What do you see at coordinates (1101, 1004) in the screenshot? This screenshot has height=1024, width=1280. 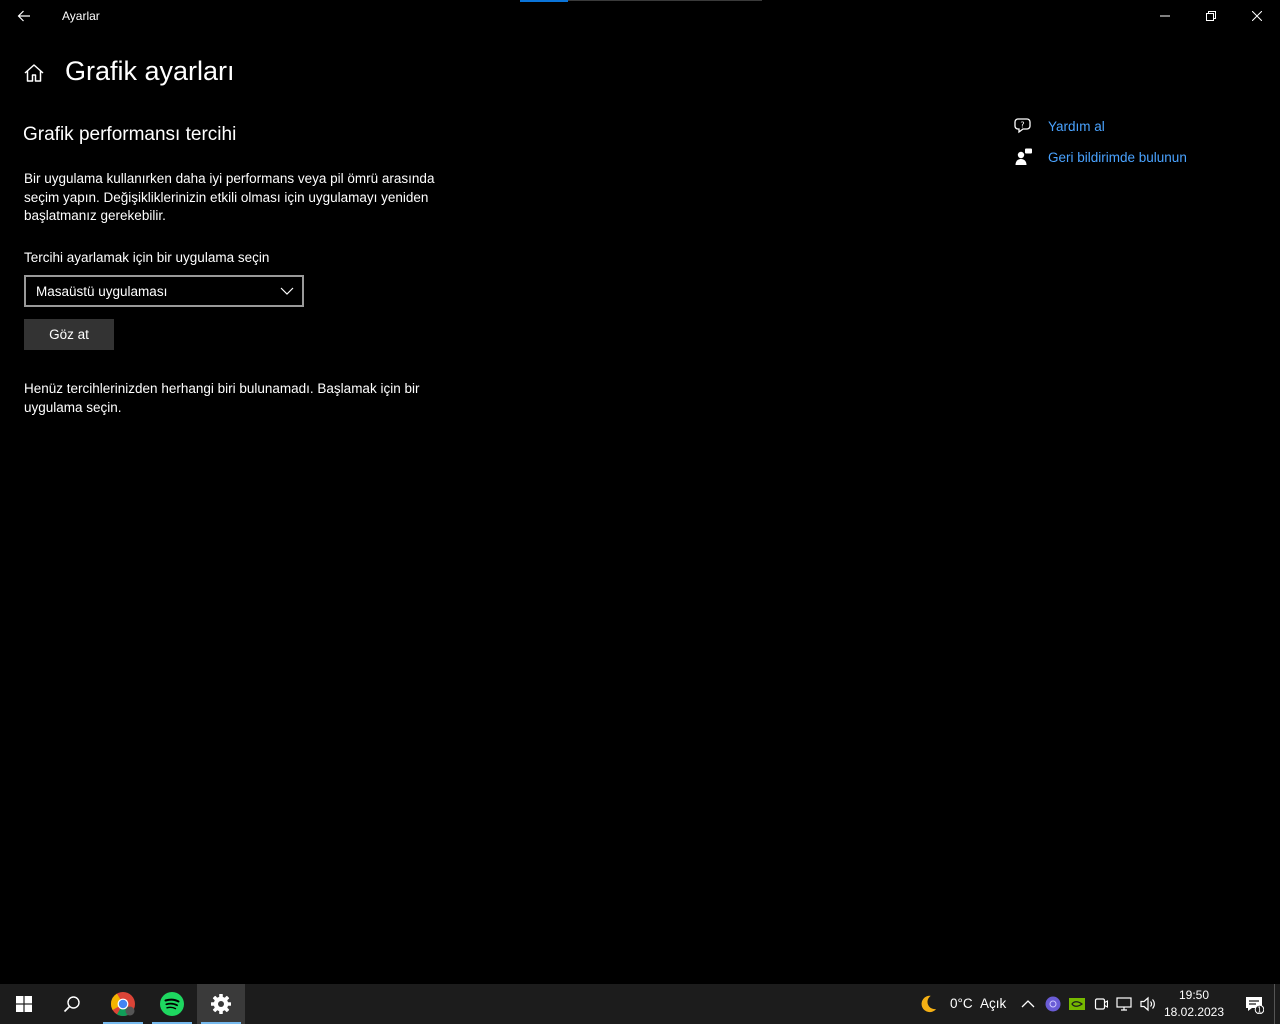 I see `webcam-tray-icon` at bounding box center [1101, 1004].